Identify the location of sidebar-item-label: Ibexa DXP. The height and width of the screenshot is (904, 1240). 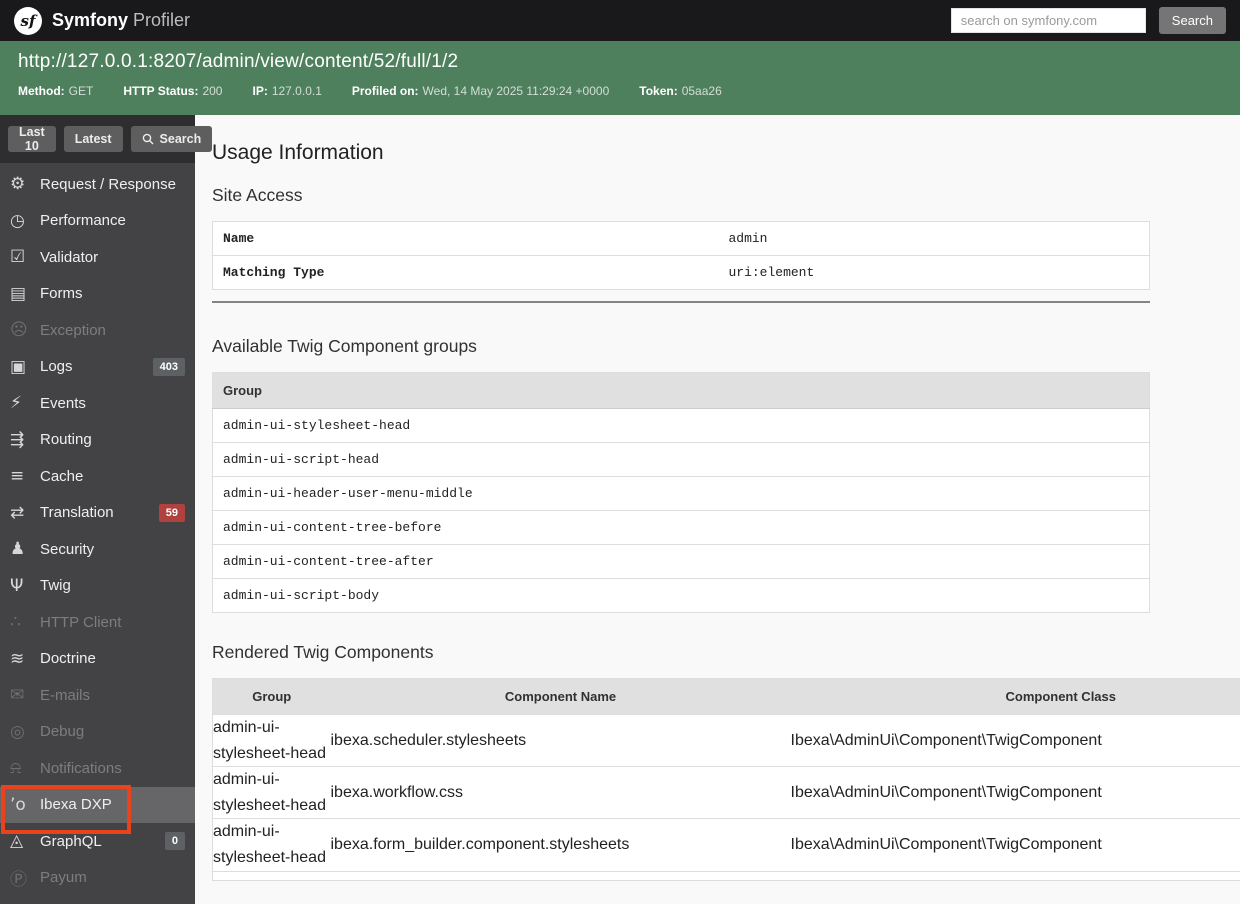
(76, 805).